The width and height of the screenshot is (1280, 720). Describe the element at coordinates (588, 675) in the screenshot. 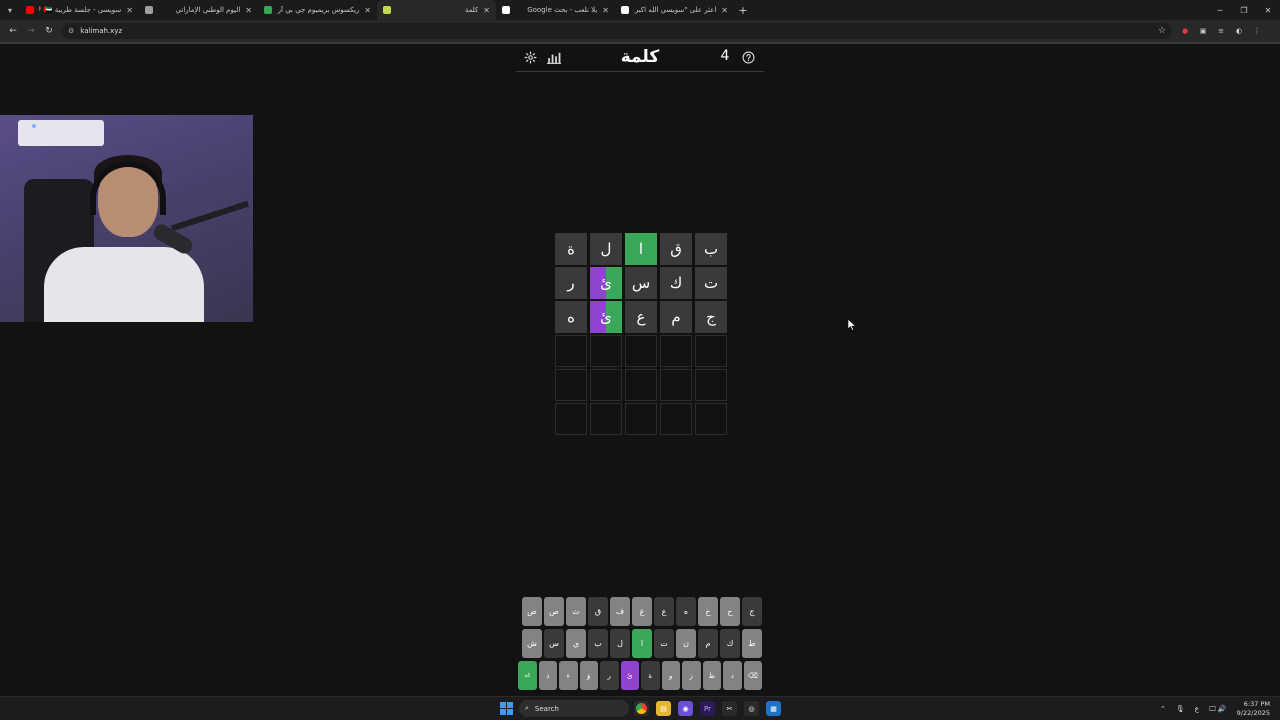

I see `keyboard-key: ؤ` at that location.